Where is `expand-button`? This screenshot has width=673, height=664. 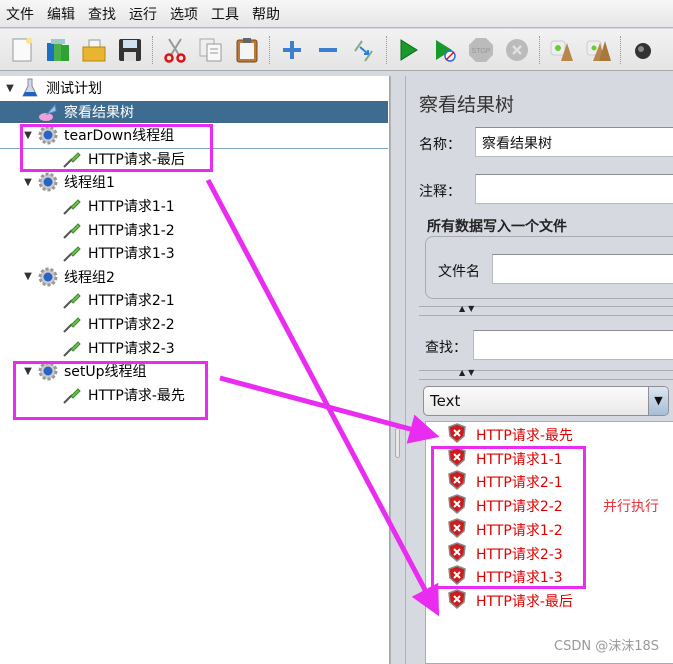
expand-button is located at coordinates (292, 50).